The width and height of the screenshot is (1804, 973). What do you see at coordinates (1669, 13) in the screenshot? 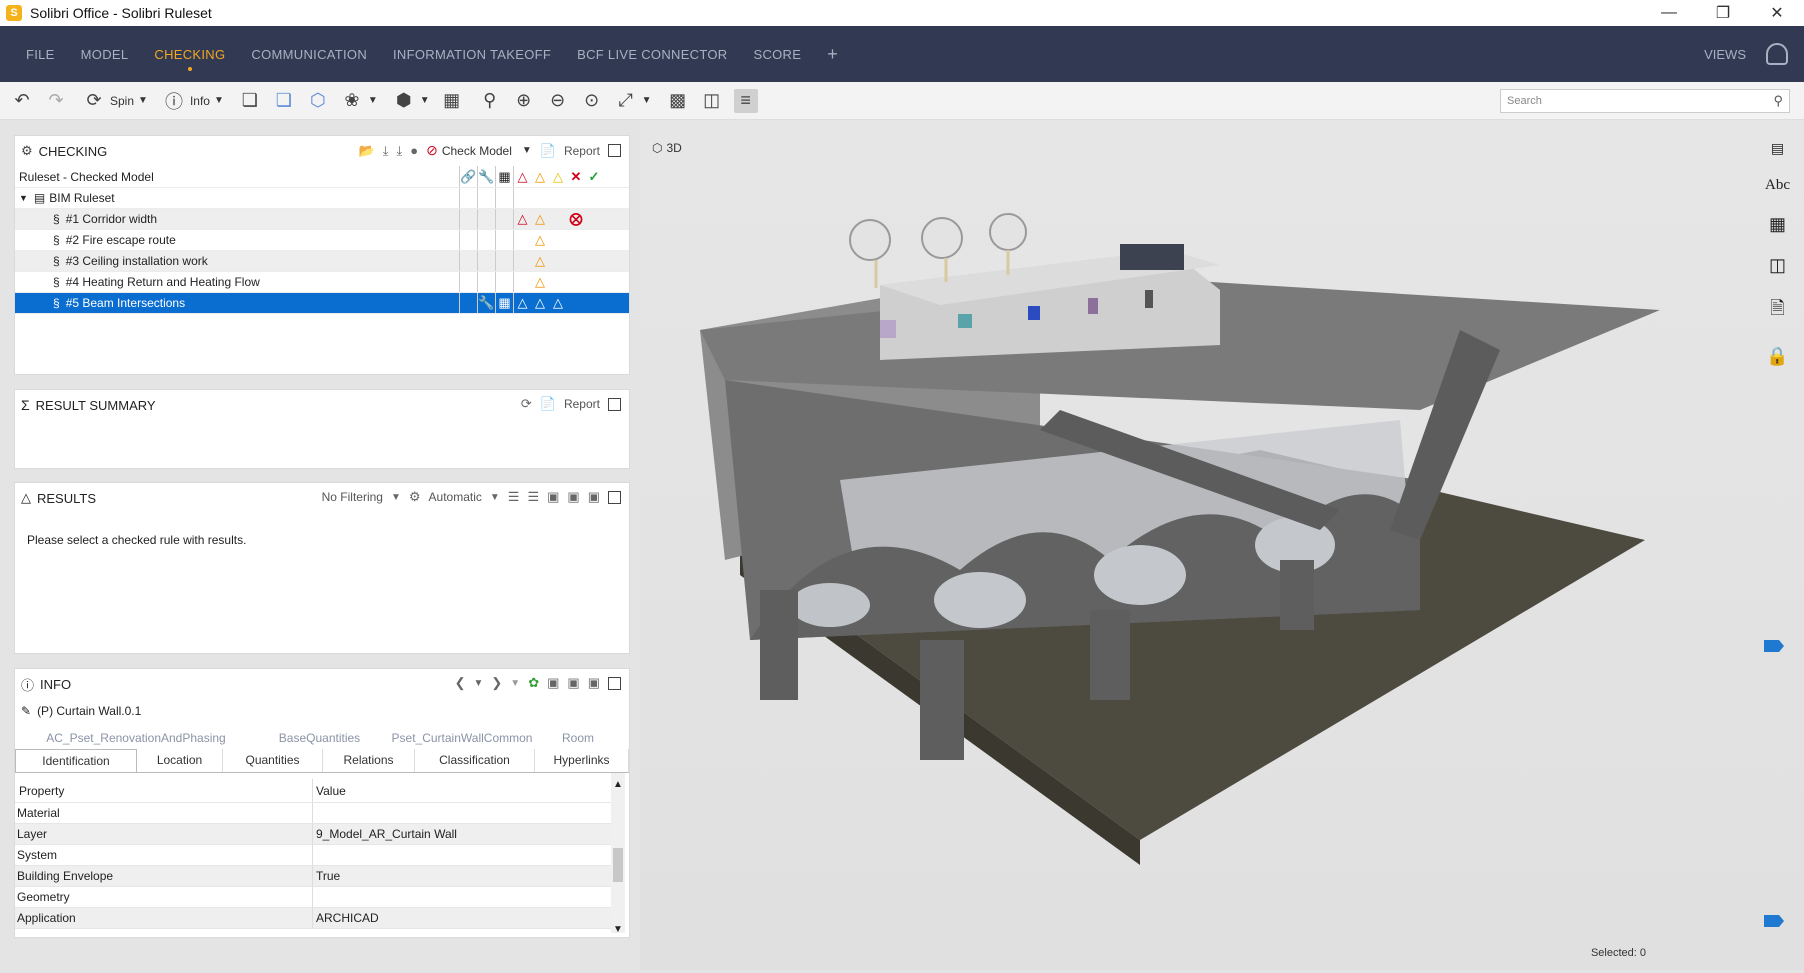
I see `minimize-button: —` at bounding box center [1669, 13].